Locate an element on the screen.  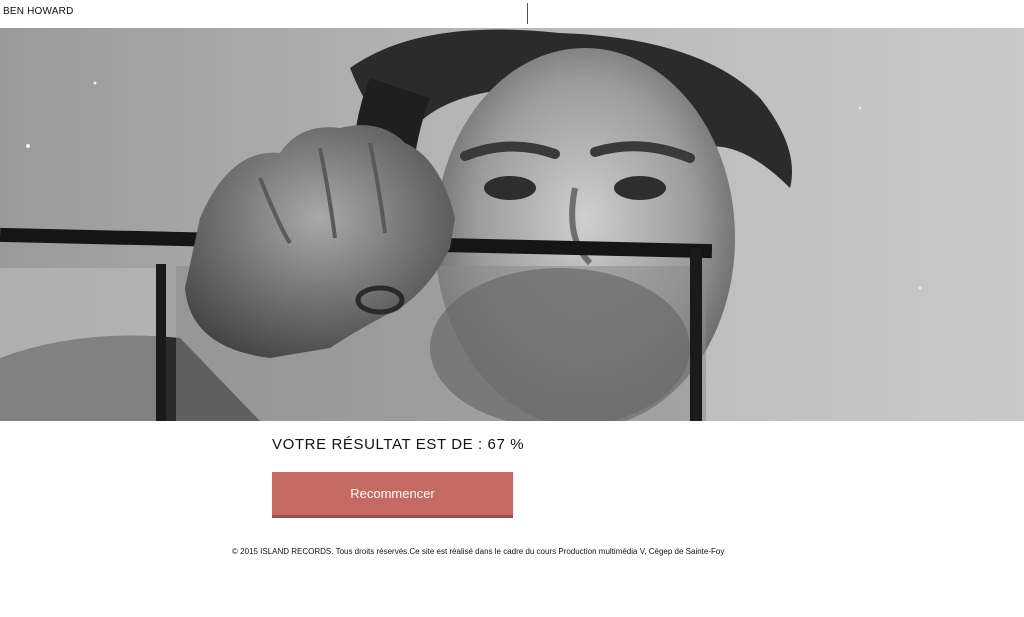
brand-logo-text: BEN HOWARD is located at coordinates (38, 11).